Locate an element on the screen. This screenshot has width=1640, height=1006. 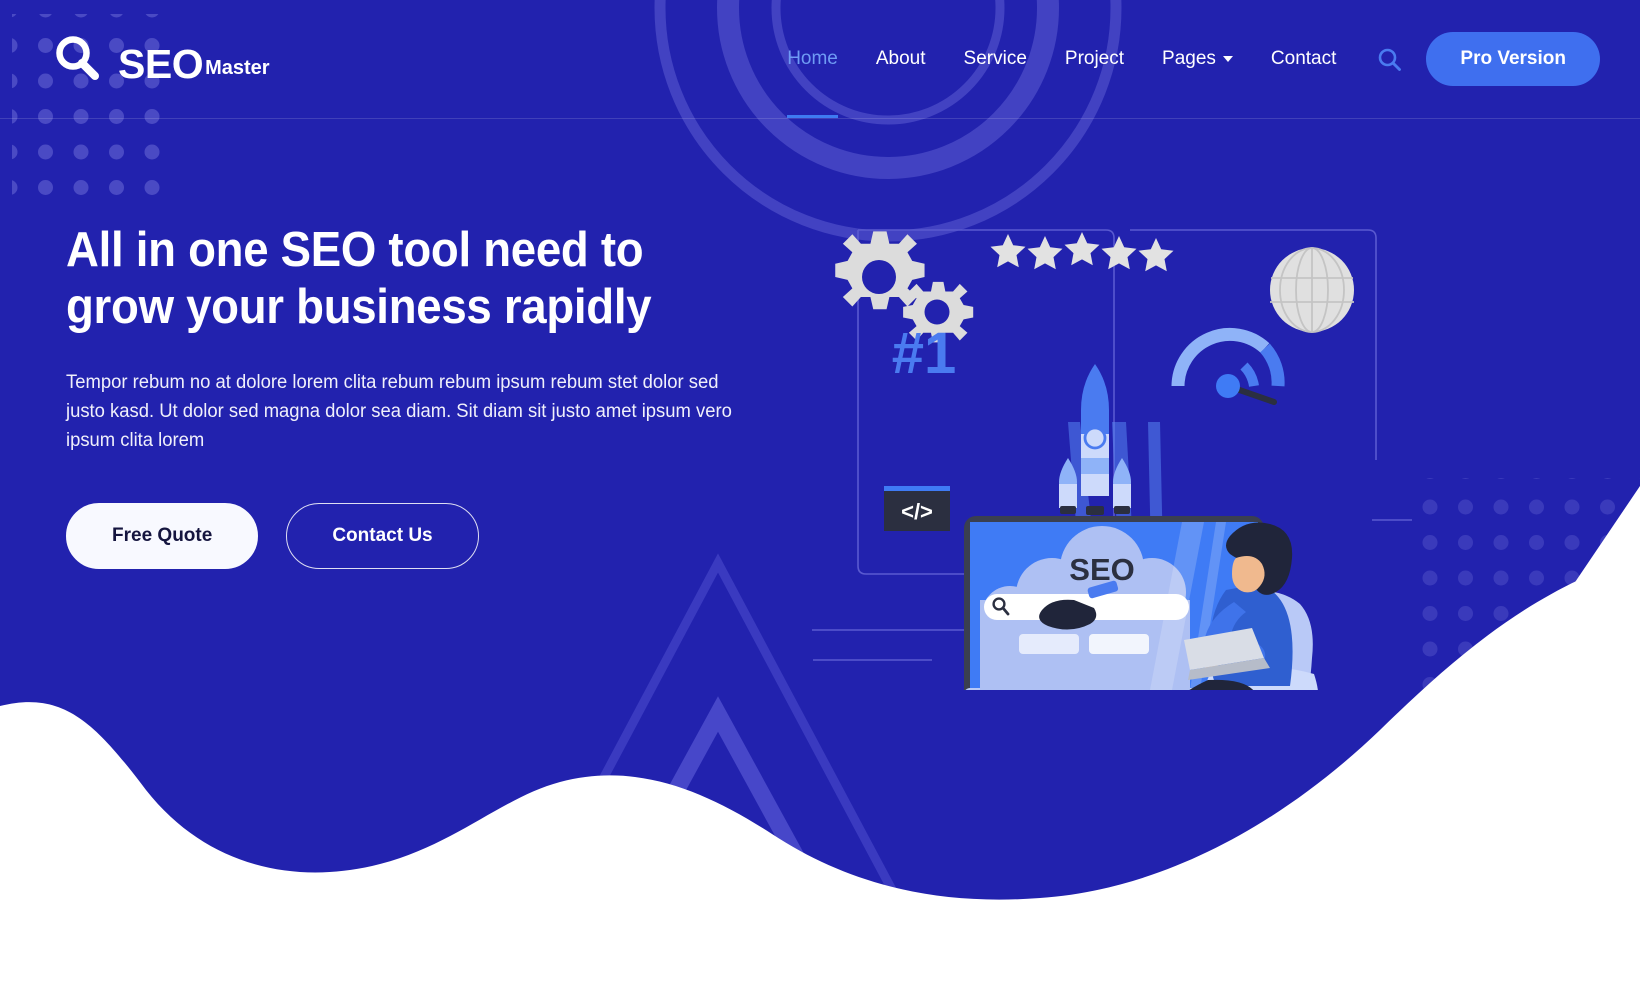
nav-item-home: Home is located at coordinates (812, 59).